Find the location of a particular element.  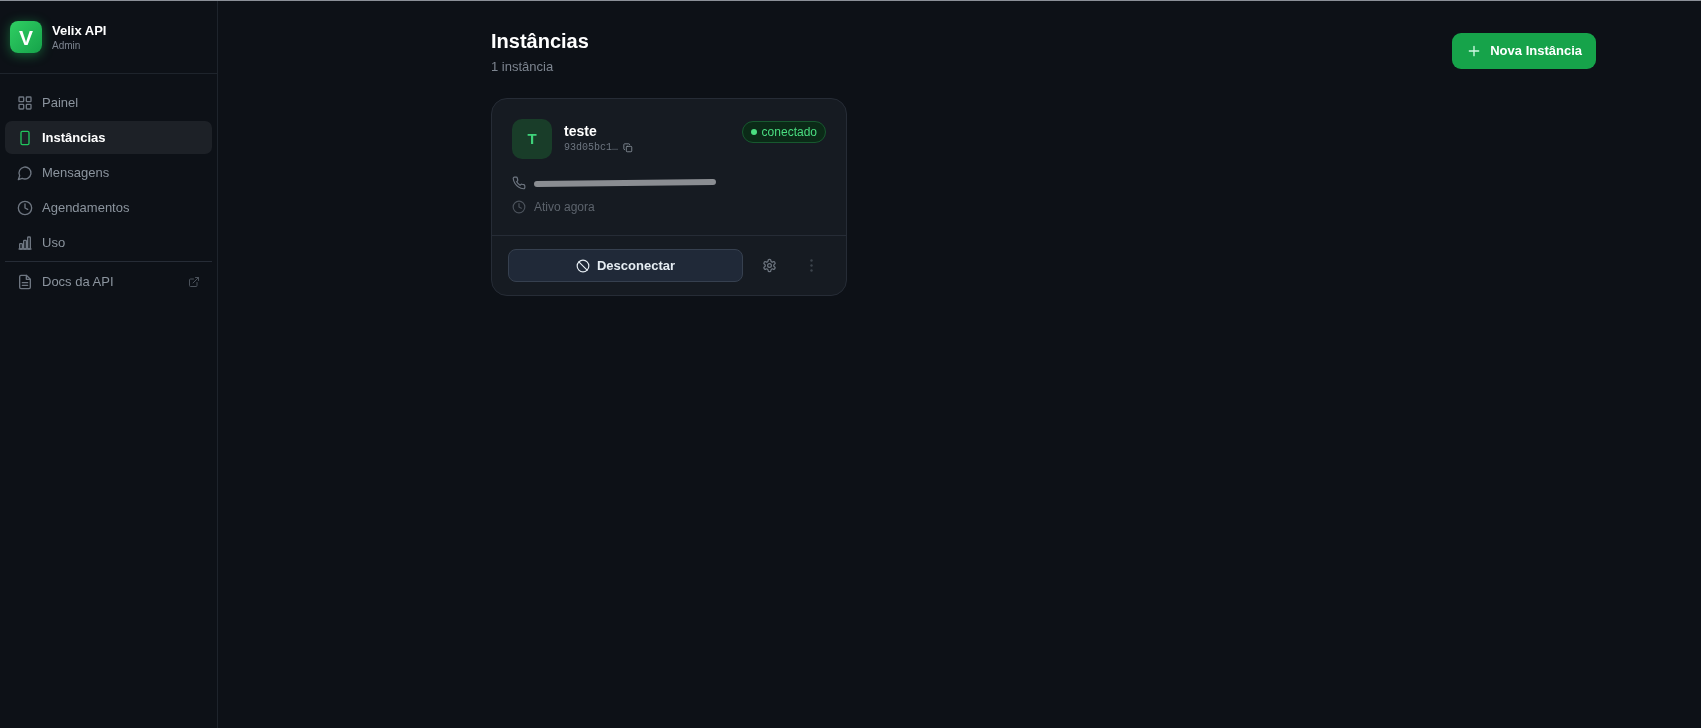

nav-item: Agendamentos is located at coordinates (108, 207).